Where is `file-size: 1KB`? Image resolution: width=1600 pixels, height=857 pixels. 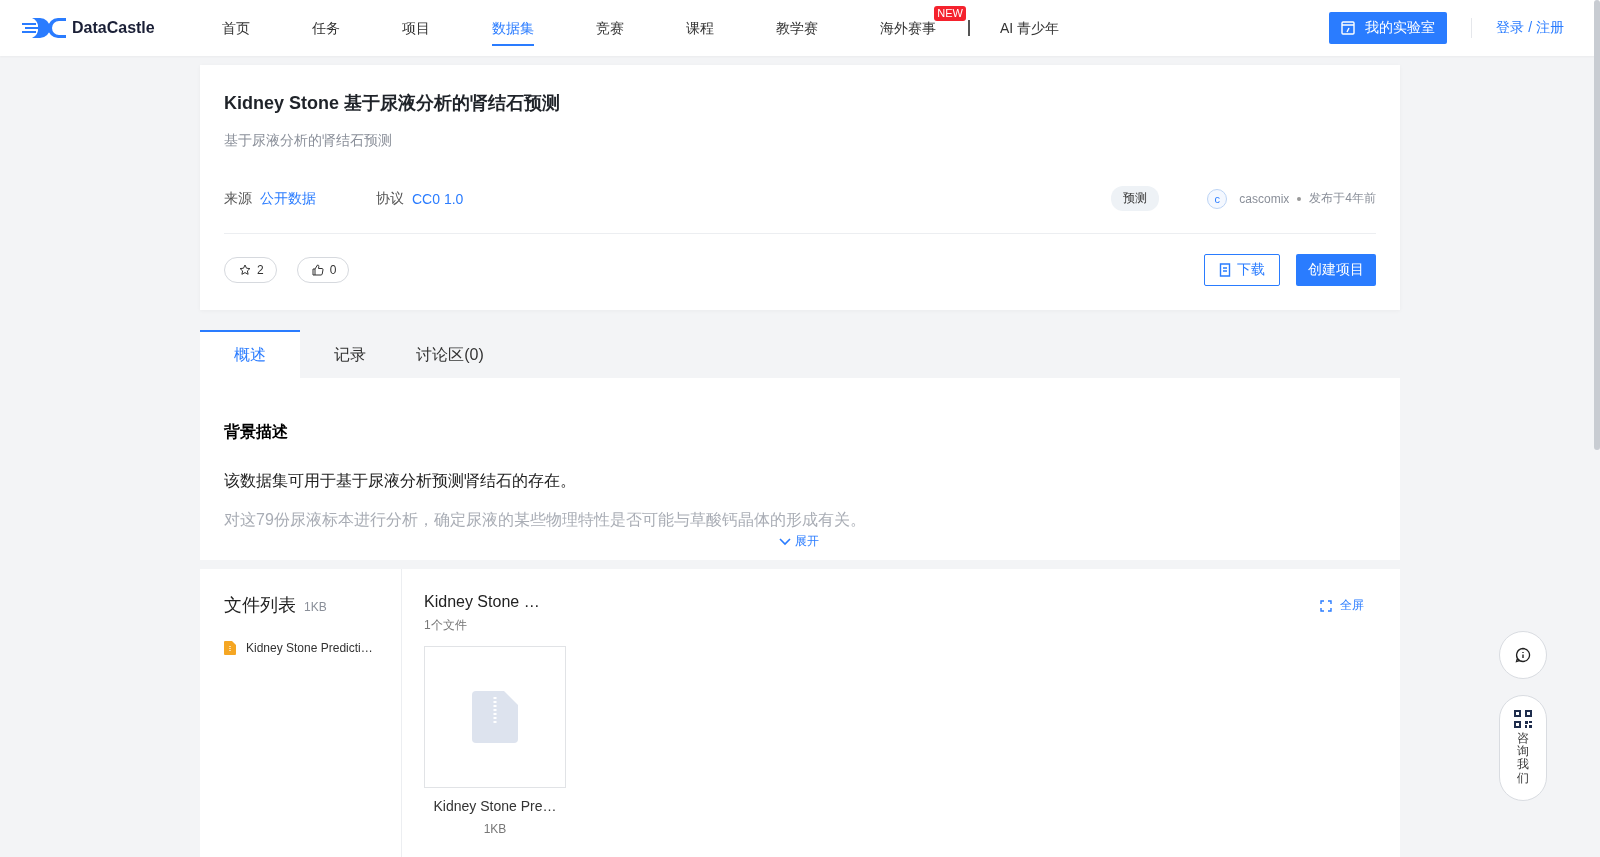
file-size: 1KB is located at coordinates (495, 829).